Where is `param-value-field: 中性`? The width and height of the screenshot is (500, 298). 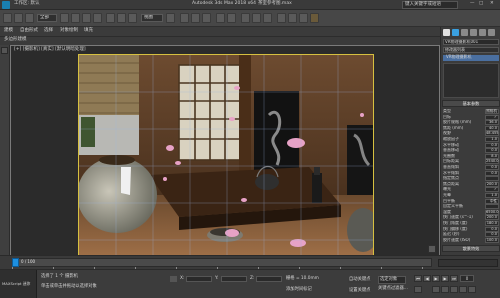
param-value-field: 中性 is located at coordinates (492, 201).